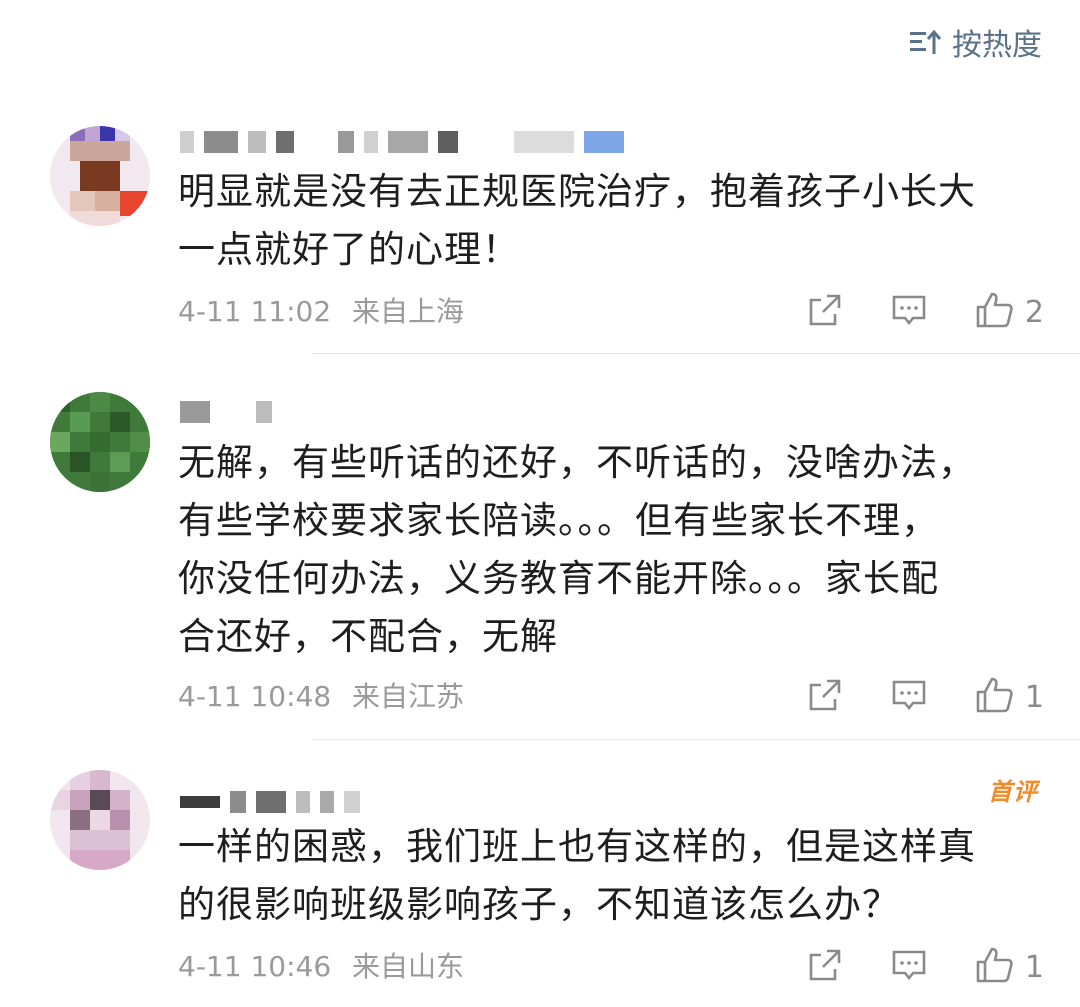 The height and width of the screenshot is (1007, 1080). I want to click on comment-time: 4-11 11:02, so click(255, 311).